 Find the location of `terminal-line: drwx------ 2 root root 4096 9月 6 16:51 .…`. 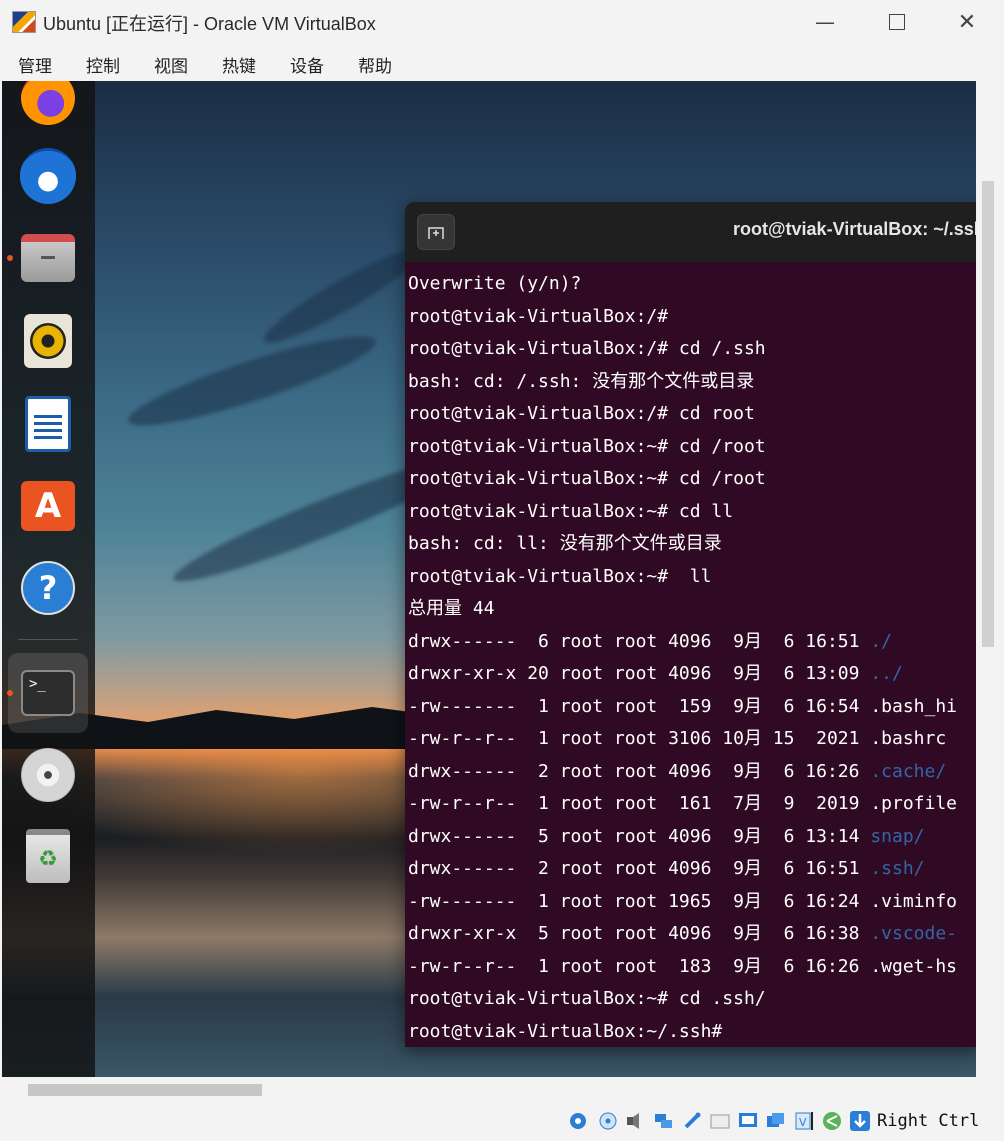

terminal-line: drwx------ 2 root root 4096 9月 6 16:51 .… is located at coordinates (692, 869).